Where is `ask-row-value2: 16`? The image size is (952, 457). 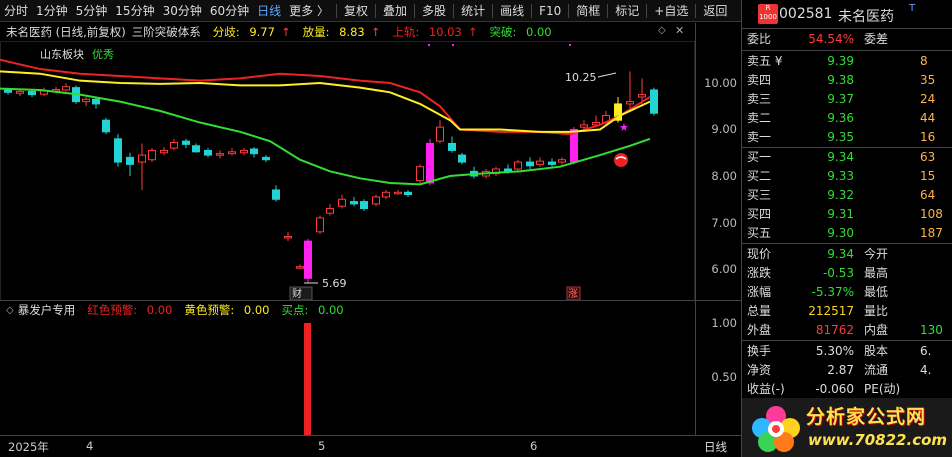
ask-row-value2: 16 is located at coordinates (928, 137).